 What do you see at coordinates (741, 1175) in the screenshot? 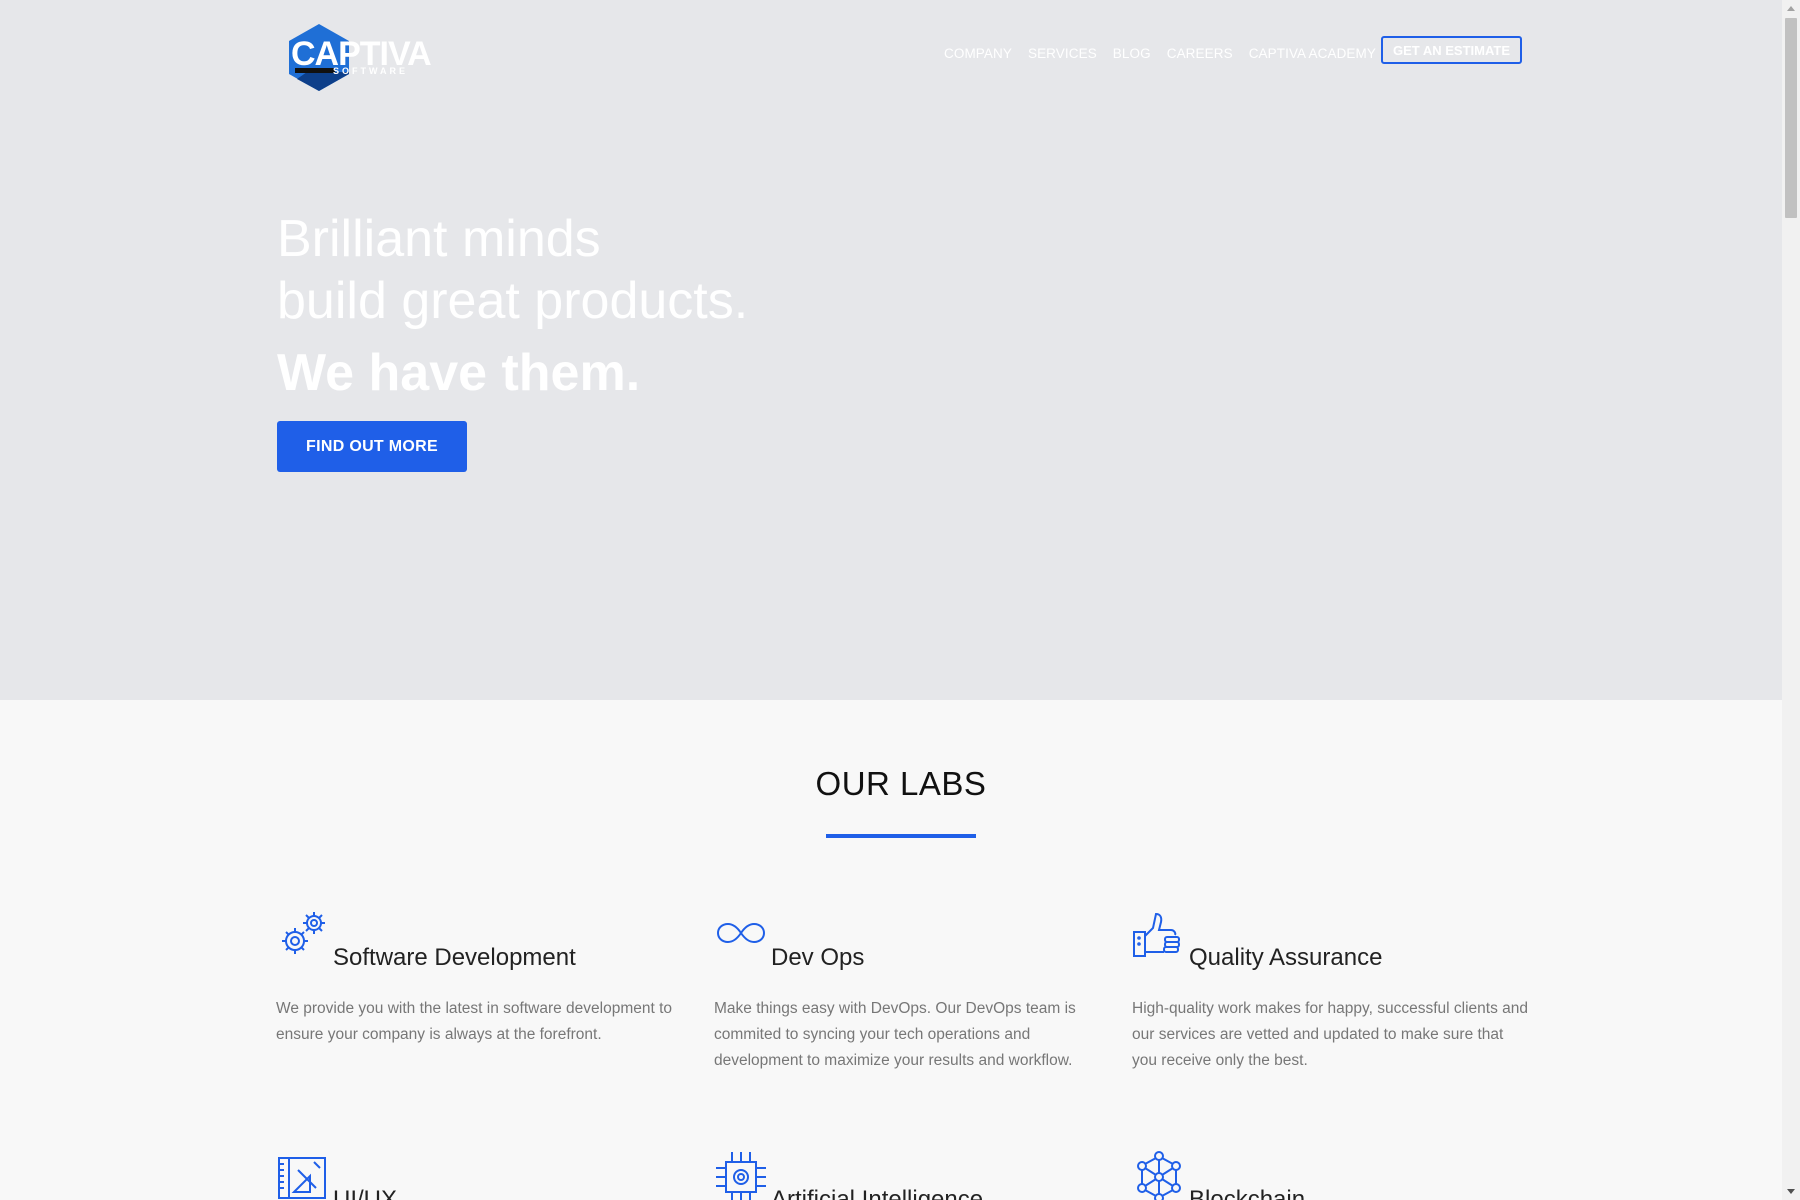
I see `chip-icon` at bounding box center [741, 1175].